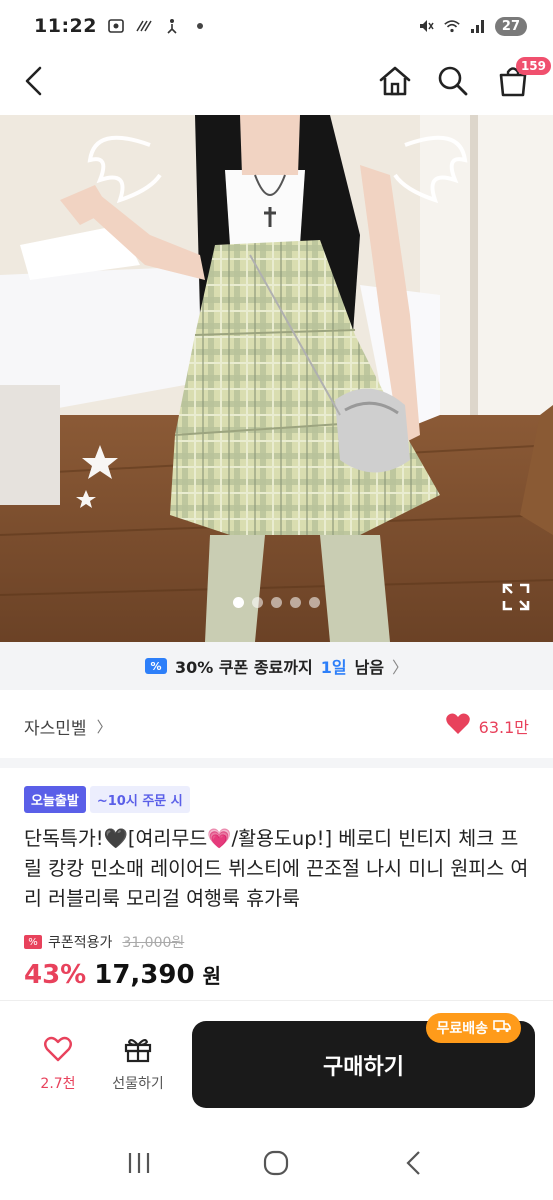 This screenshot has width=553, height=1200. Describe the element at coordinates (138, 1051) in the screenshot. I see `gift-icon` at that location.